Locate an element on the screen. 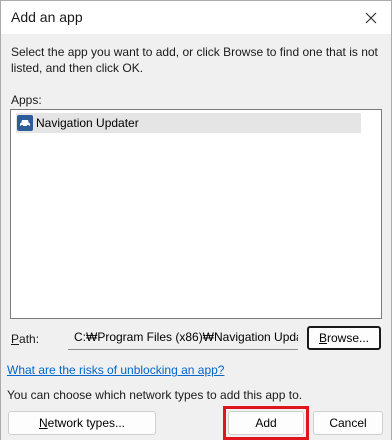 Image resolution: width=392 pixels, height=440 pixels. navigation-app-icon is located at coordinates (25, 123).